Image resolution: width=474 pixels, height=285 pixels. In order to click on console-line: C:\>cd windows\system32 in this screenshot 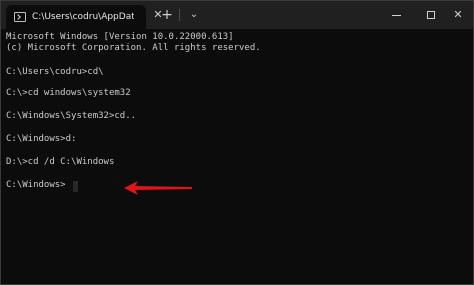, I will do `click(68, 93)`.